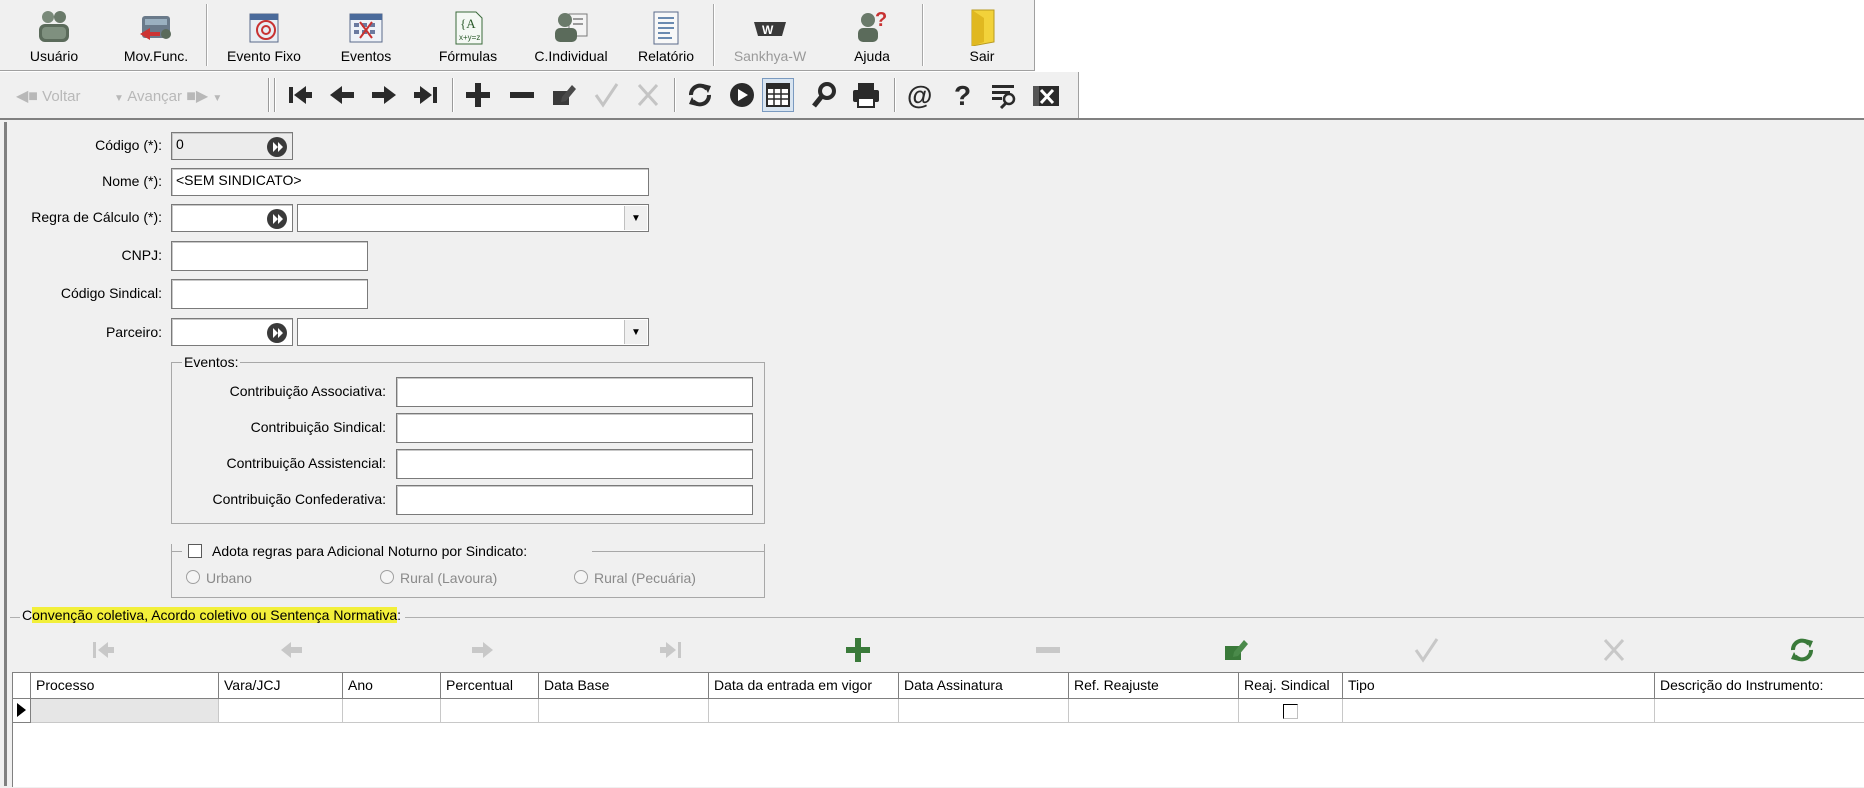  What do you see at coordinates (292, 650) in the screenshot?
I see `grid-previous-button` at bounding box center [292, 650].